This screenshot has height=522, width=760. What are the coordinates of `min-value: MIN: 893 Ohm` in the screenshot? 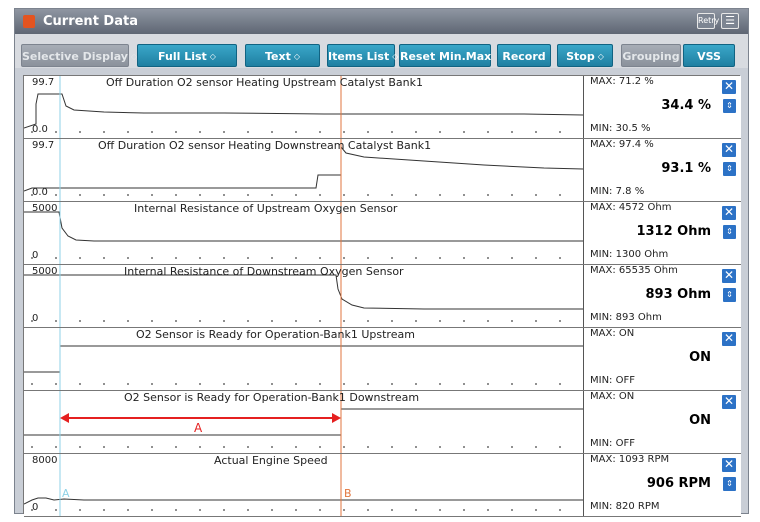 It's located at (626, 317).